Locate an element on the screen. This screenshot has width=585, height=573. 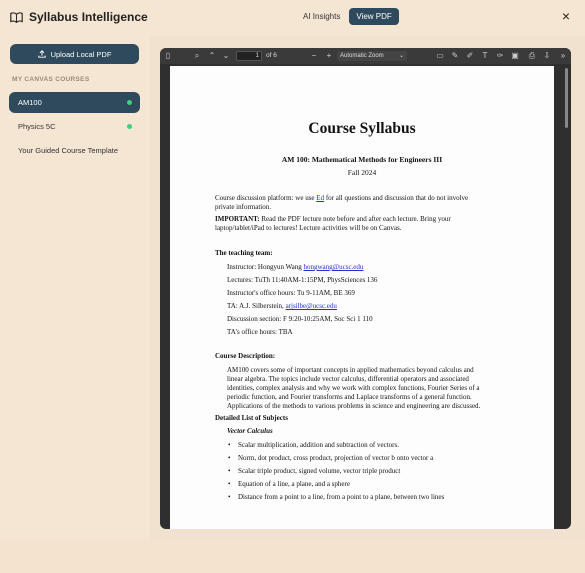
close-icon: × is located at coordinates (566, 16).